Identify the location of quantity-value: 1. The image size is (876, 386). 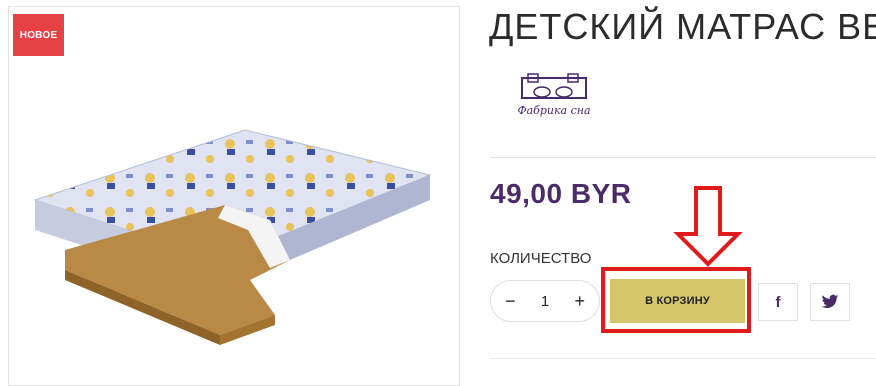
(545, 301).